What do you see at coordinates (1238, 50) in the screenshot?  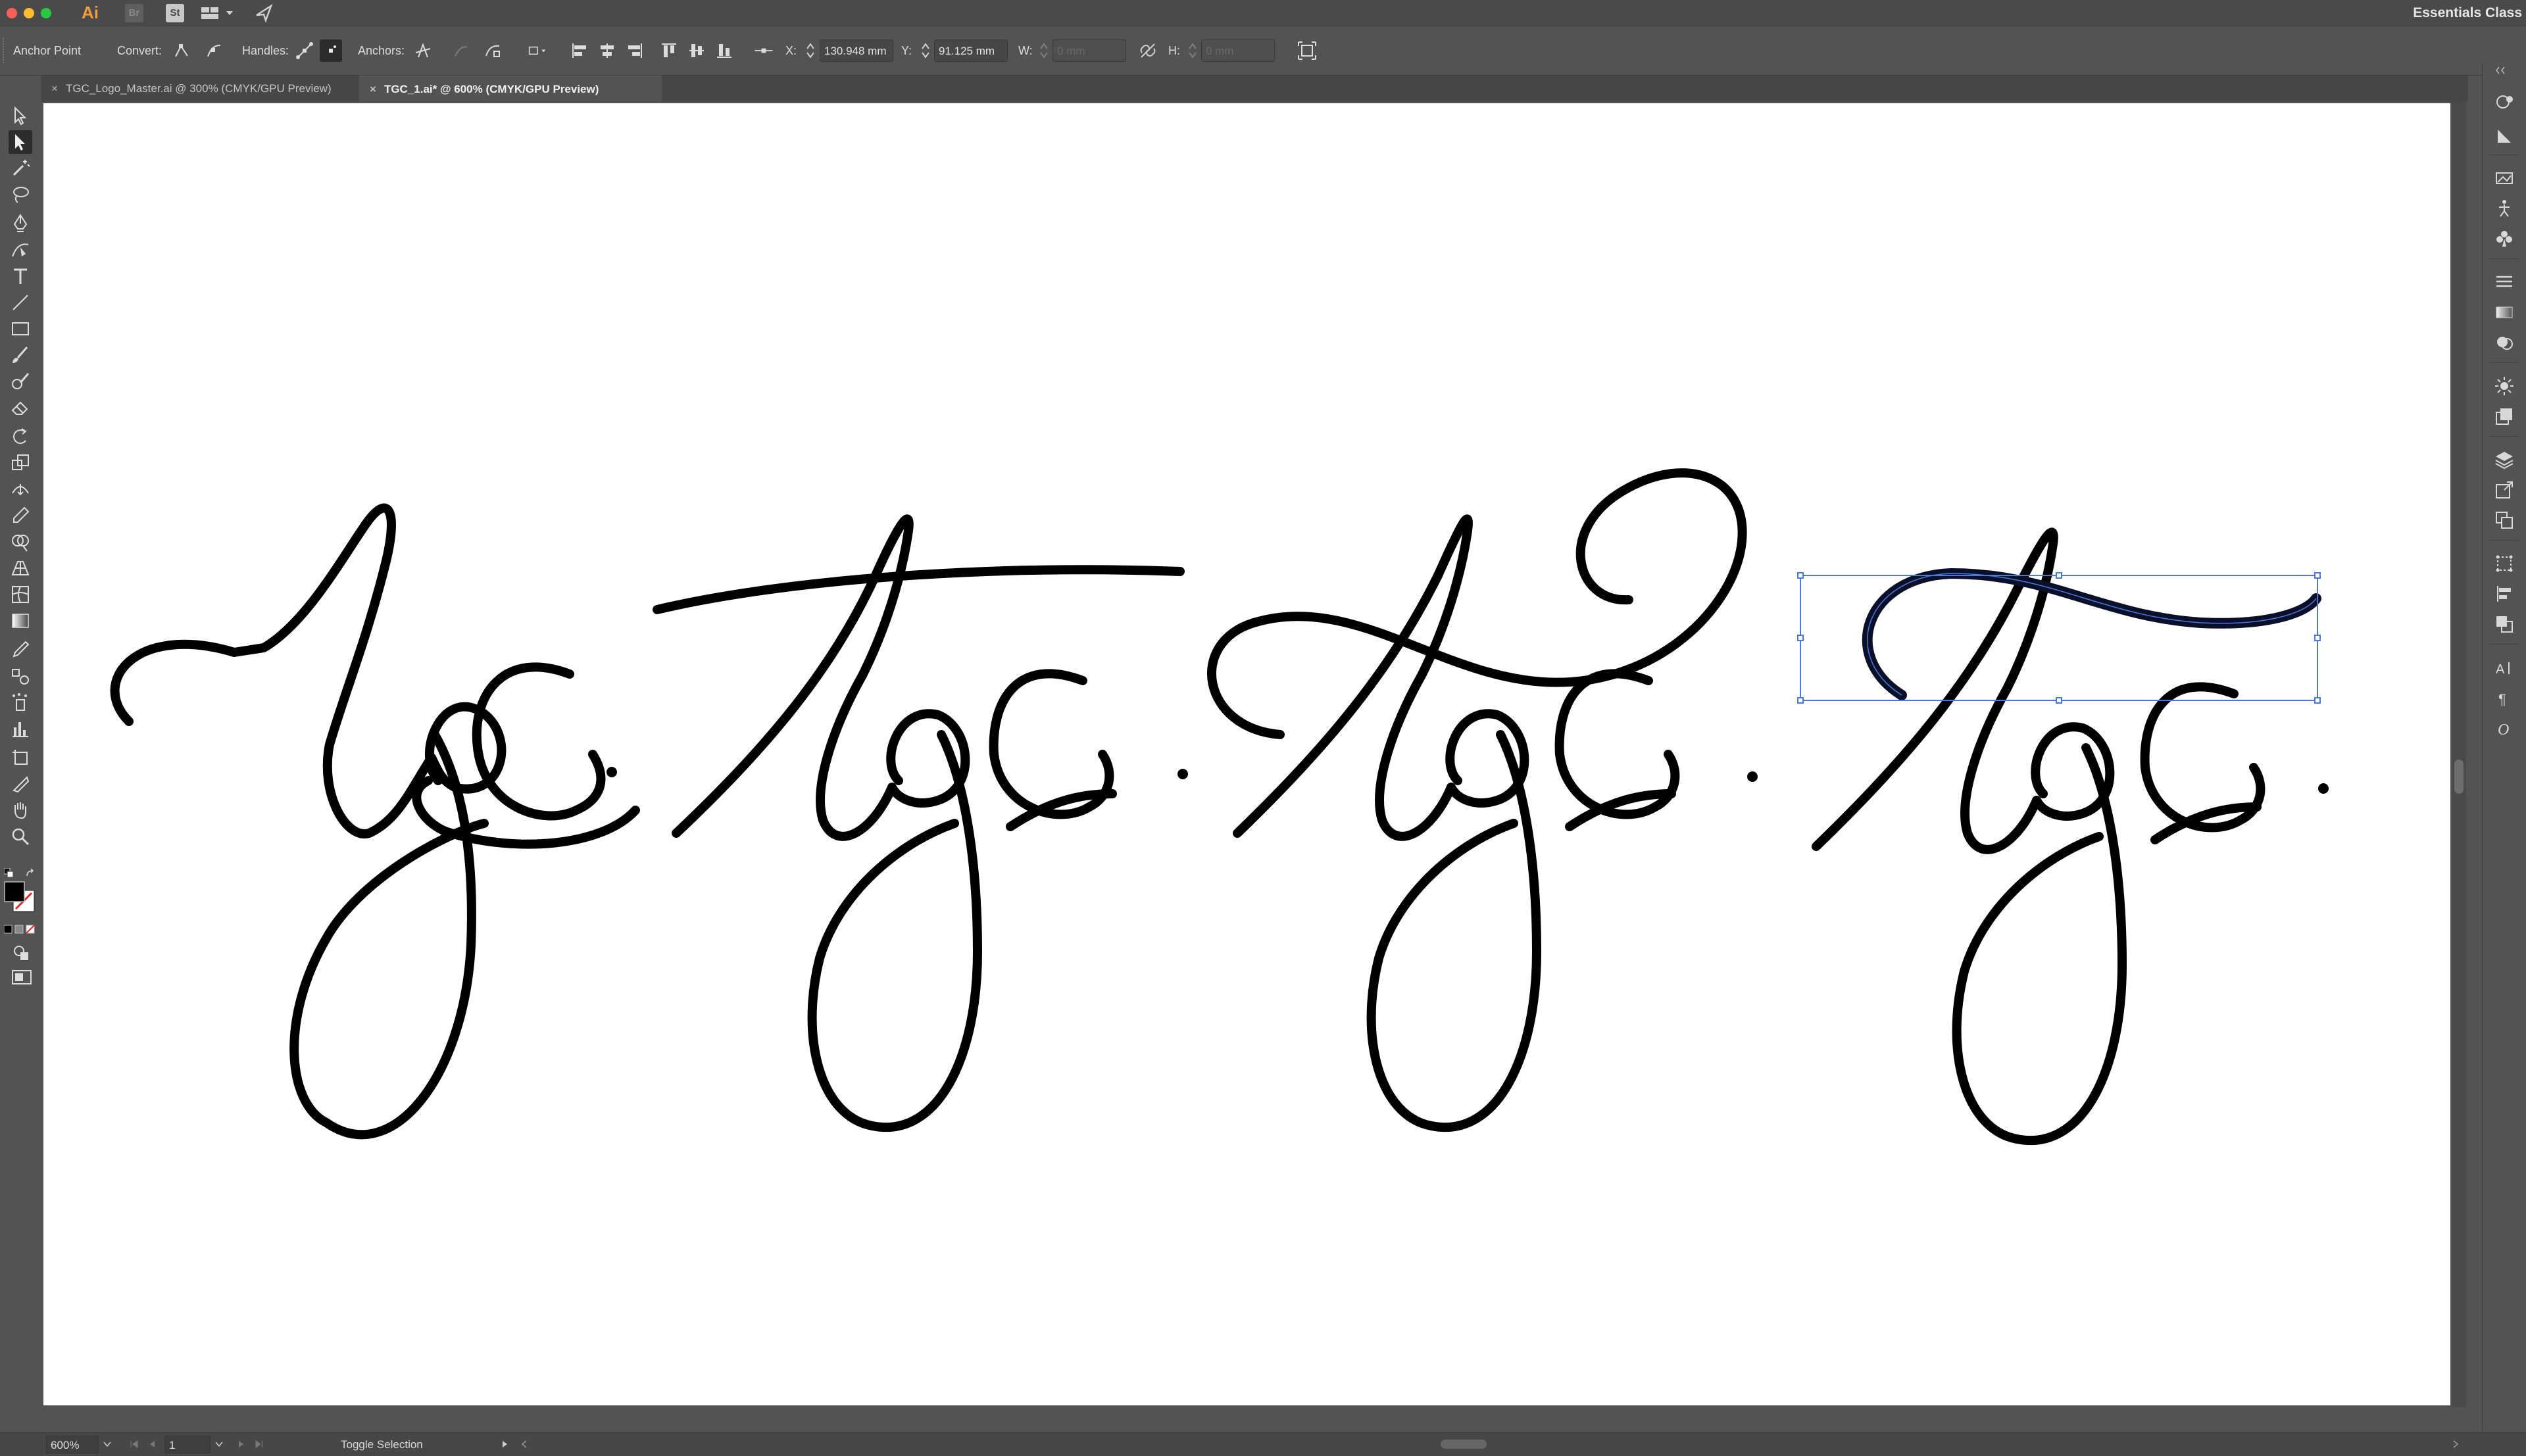 I see `height-field: 0 mm` at bounding box center [1238, 50].